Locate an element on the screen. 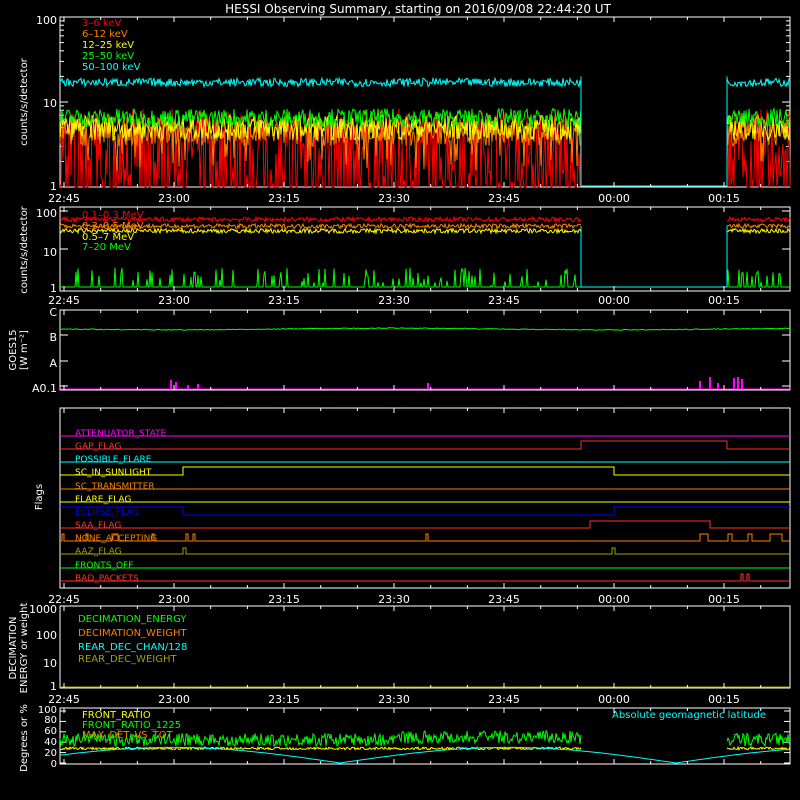  legend-25-50-kev: 25–50 keV is located at coordinates (108, 56).